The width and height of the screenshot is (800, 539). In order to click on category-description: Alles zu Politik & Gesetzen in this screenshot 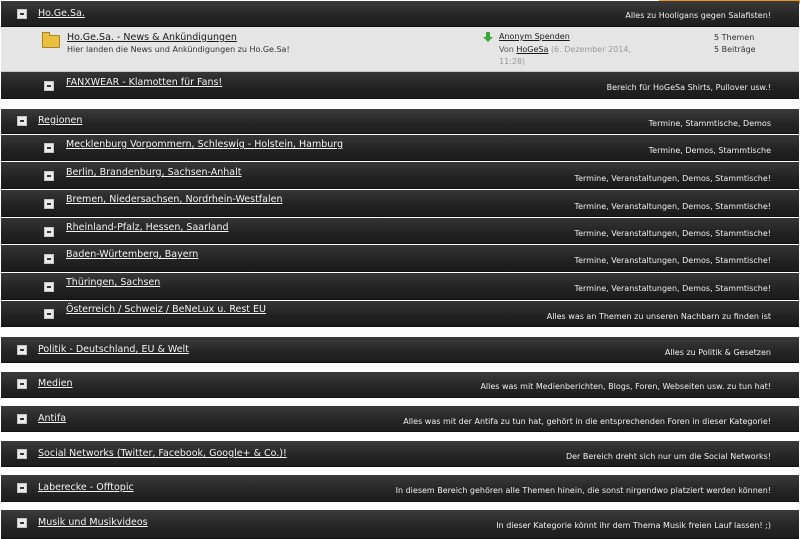, I will do `click(717, 352)`.